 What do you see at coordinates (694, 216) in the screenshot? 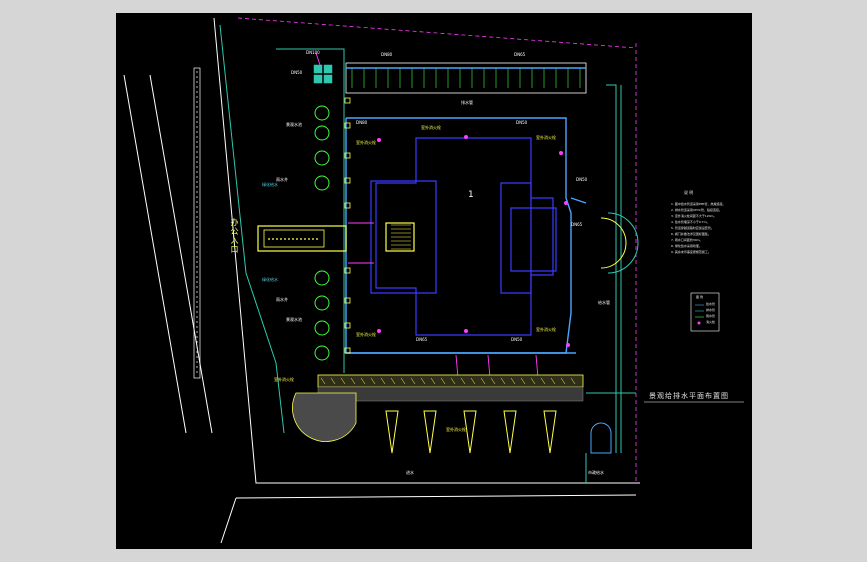
I see `note-item: 3. 室外消火栓间距不大于120m。` at bounding box center [694, 216].